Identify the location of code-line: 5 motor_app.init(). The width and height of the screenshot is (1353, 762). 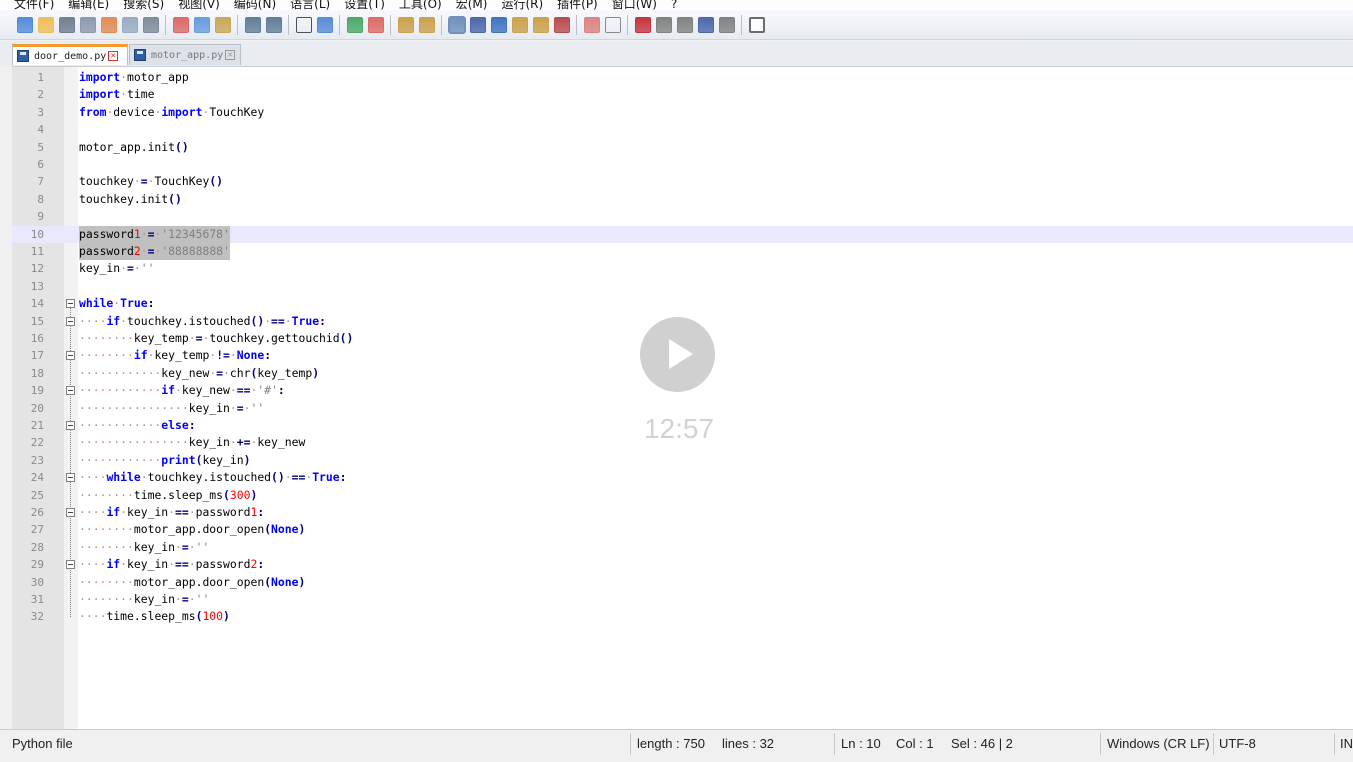
(682, 147).